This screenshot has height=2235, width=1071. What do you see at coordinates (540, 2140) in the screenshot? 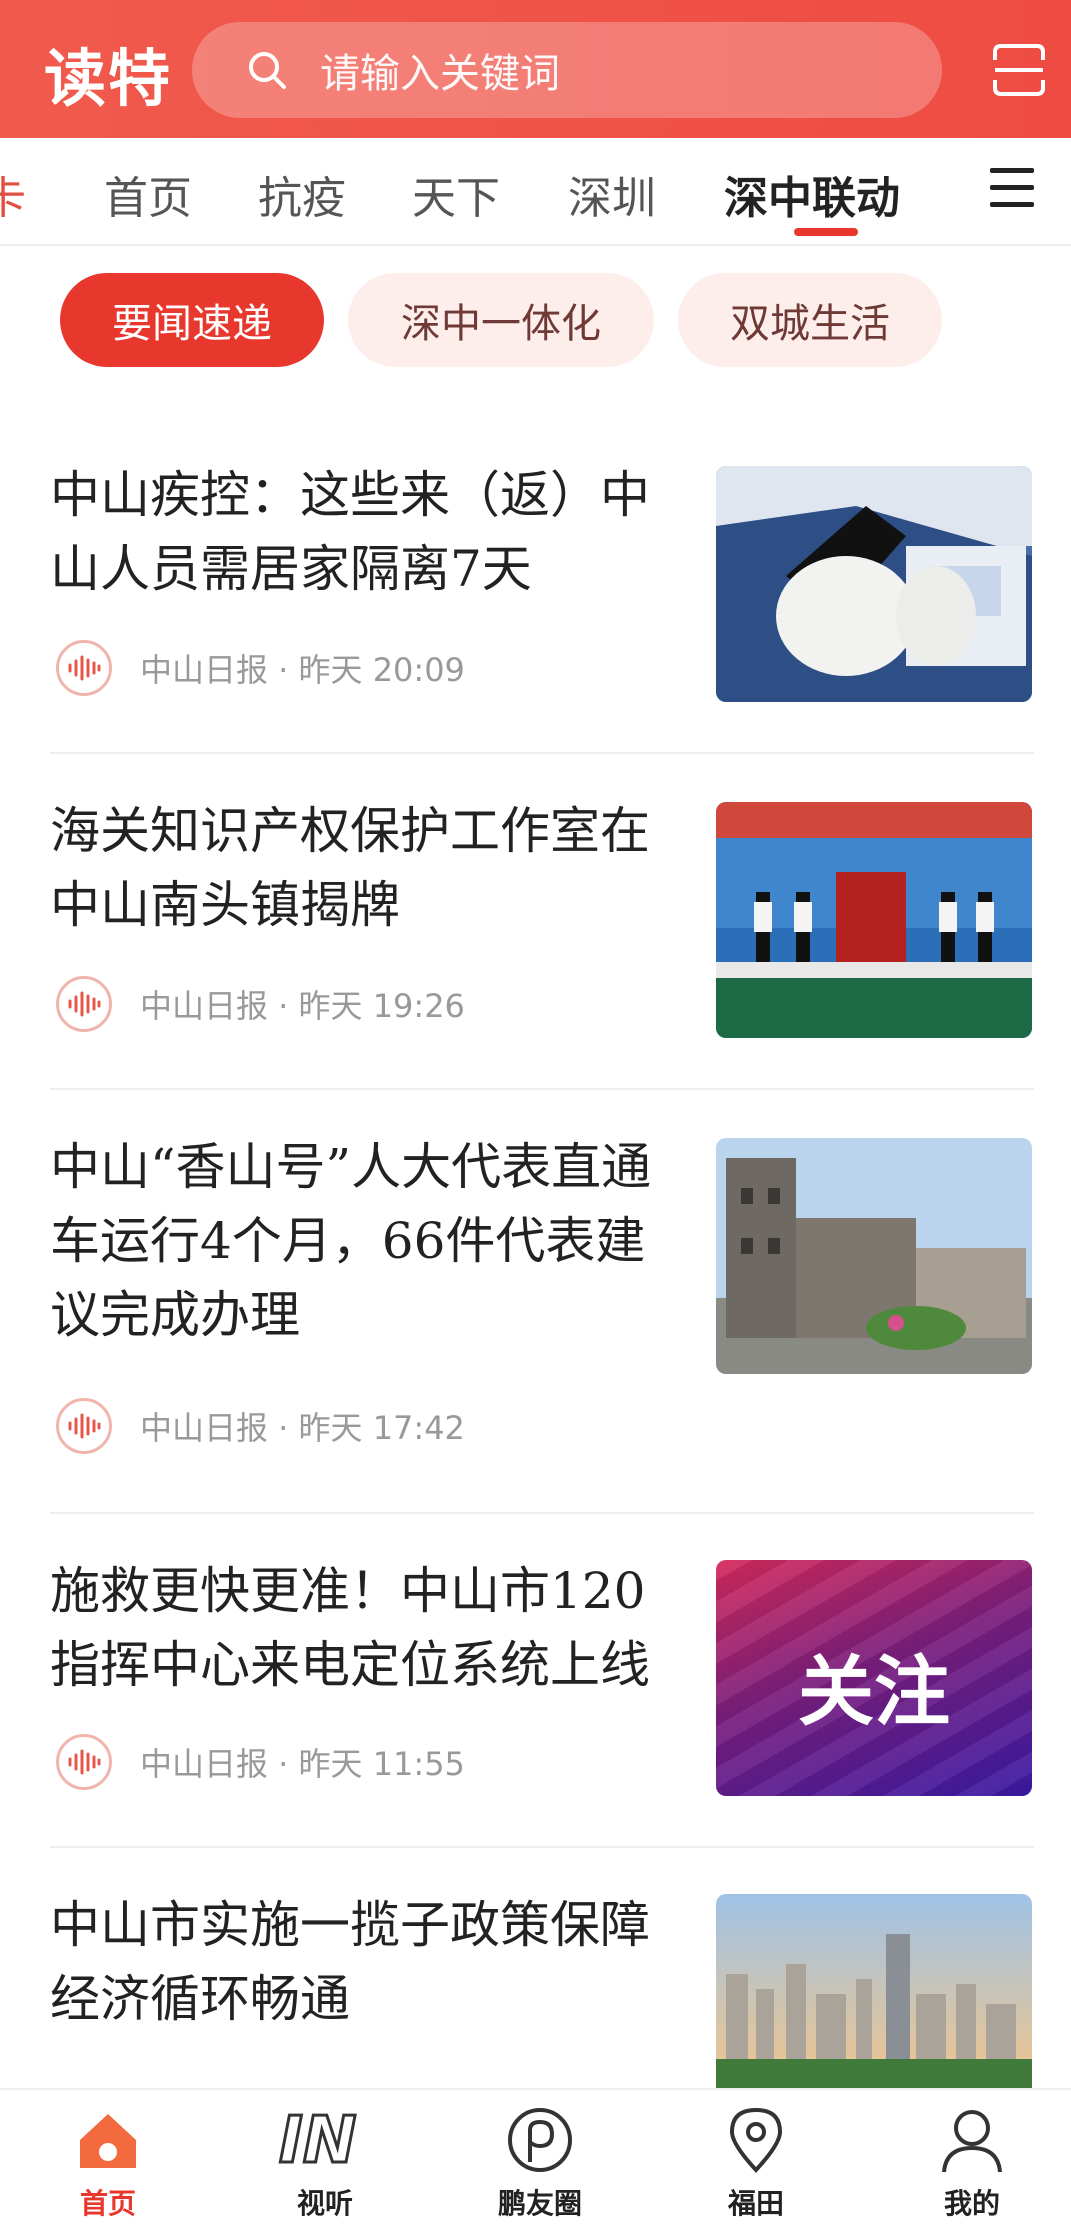
I see `pengyou-icon` at bounding box center [540, 2140].